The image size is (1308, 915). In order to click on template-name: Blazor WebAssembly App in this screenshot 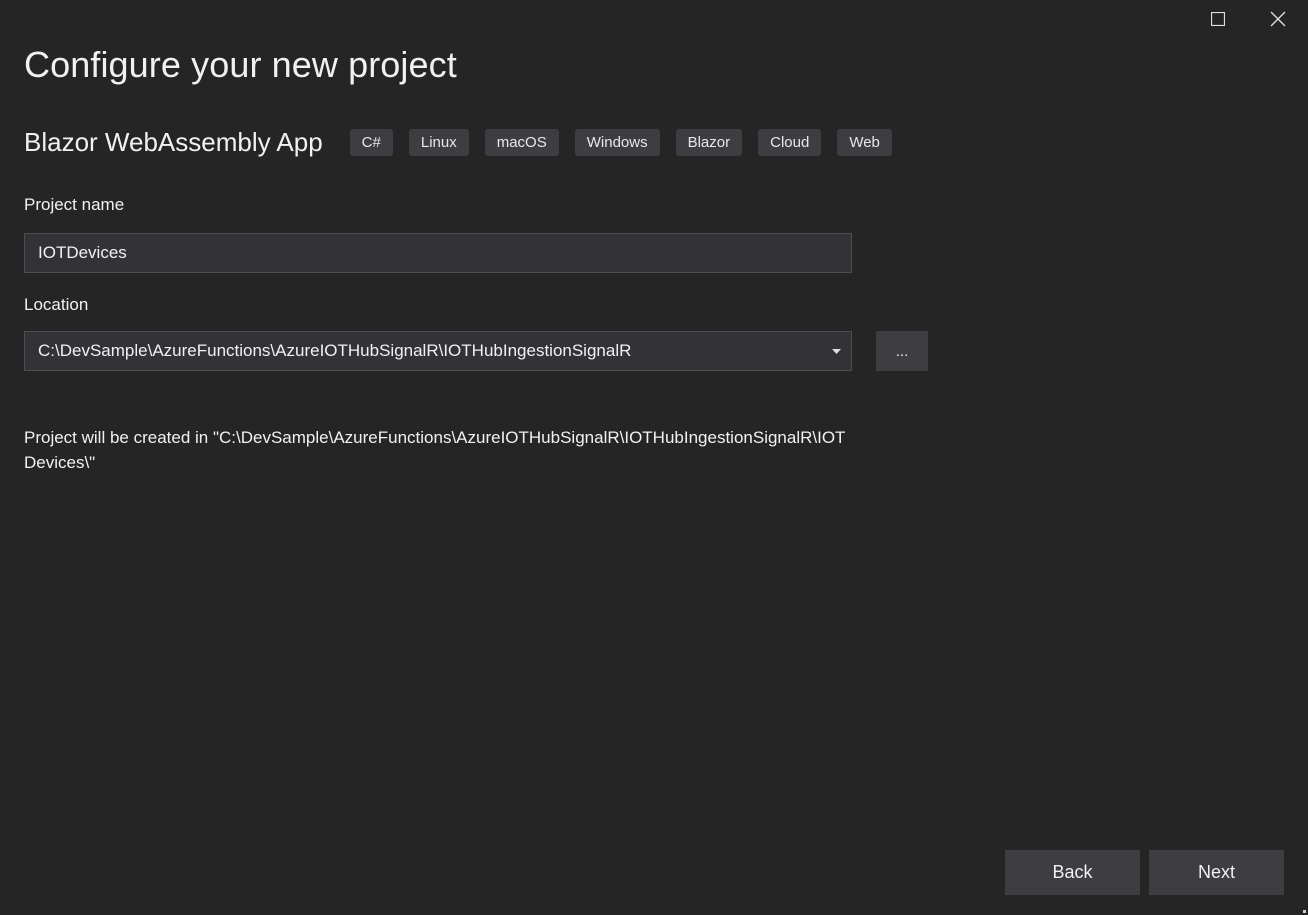, I will do `click(173, 142)`.